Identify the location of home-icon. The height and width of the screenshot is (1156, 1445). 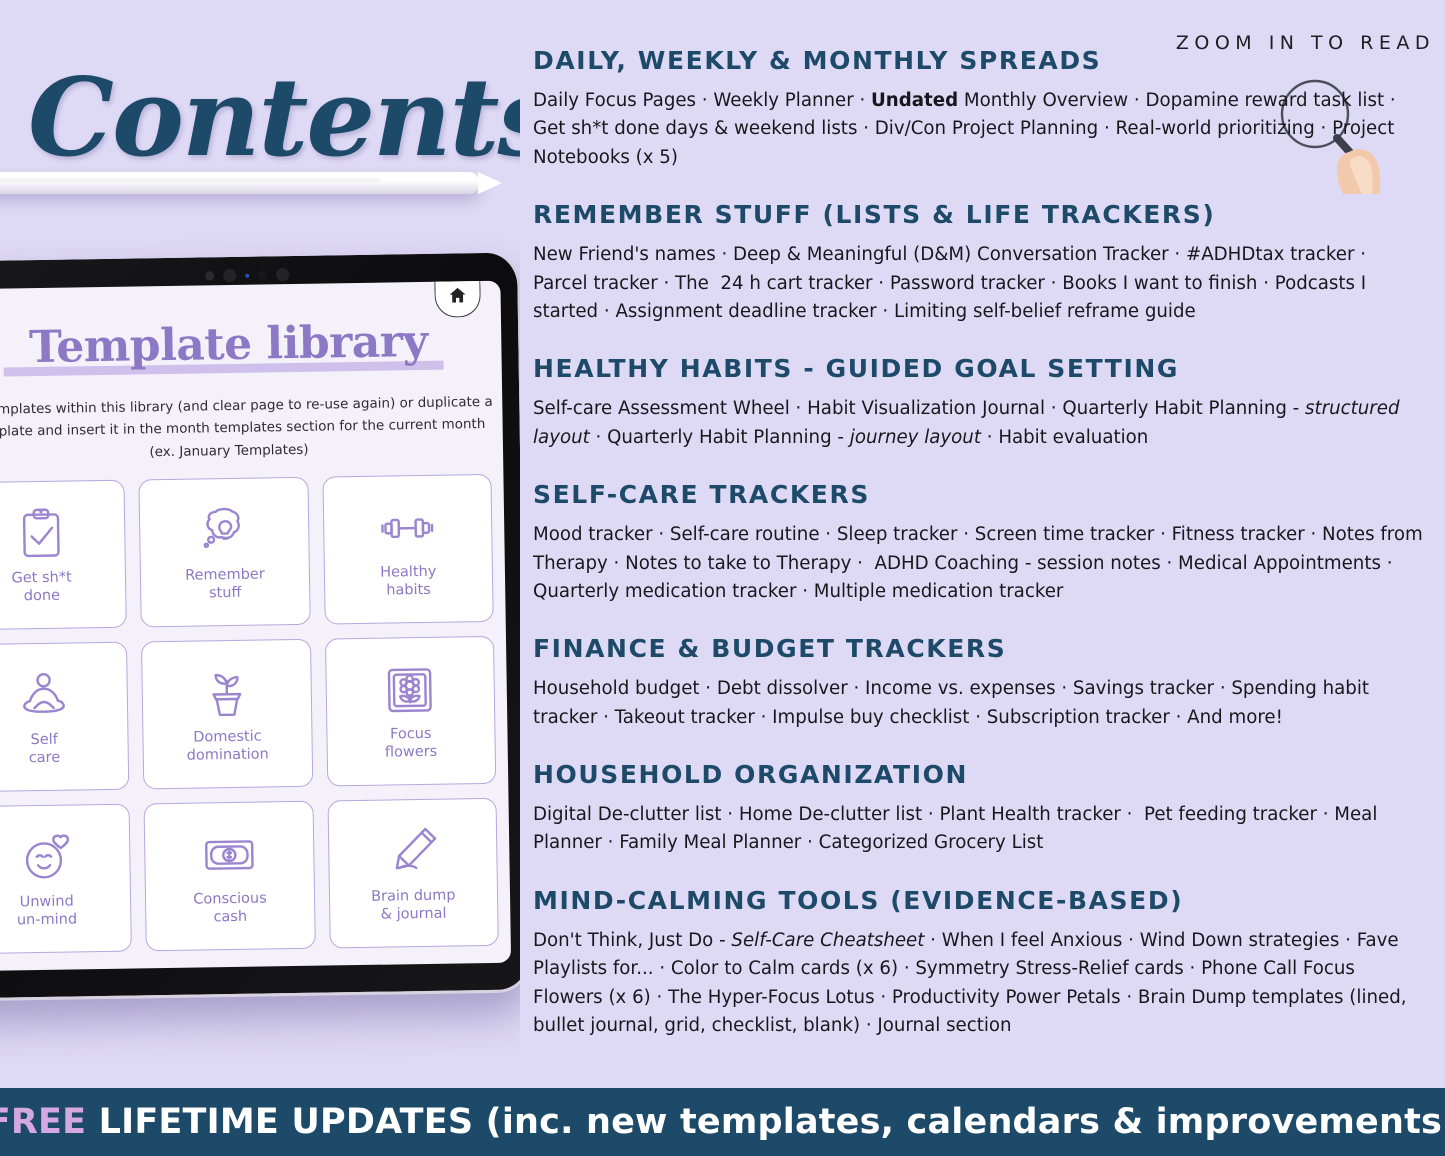
(457, 297).